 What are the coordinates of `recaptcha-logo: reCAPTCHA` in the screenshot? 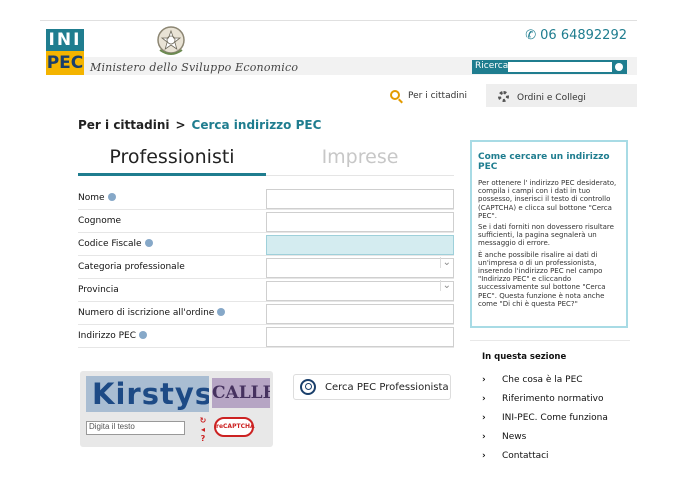 It's located at (234, 427).